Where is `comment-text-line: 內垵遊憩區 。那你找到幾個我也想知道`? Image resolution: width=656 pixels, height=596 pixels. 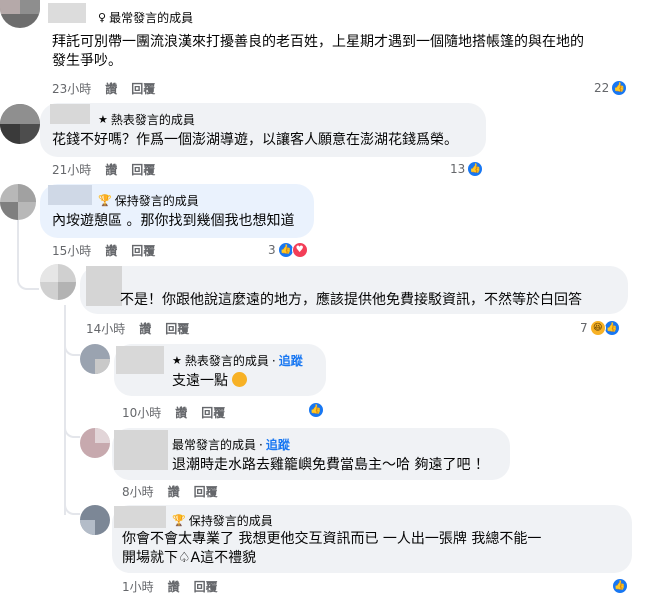
comment-text-line: 內垵遊憩區 。那你找到幾個我也想知道 is located at coordinates (173, 221).